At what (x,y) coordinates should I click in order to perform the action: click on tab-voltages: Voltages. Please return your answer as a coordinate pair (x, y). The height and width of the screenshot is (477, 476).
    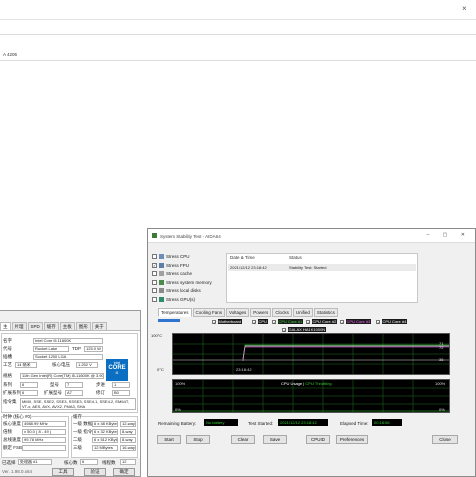
    Looking at the image, I should click on (238, 312).